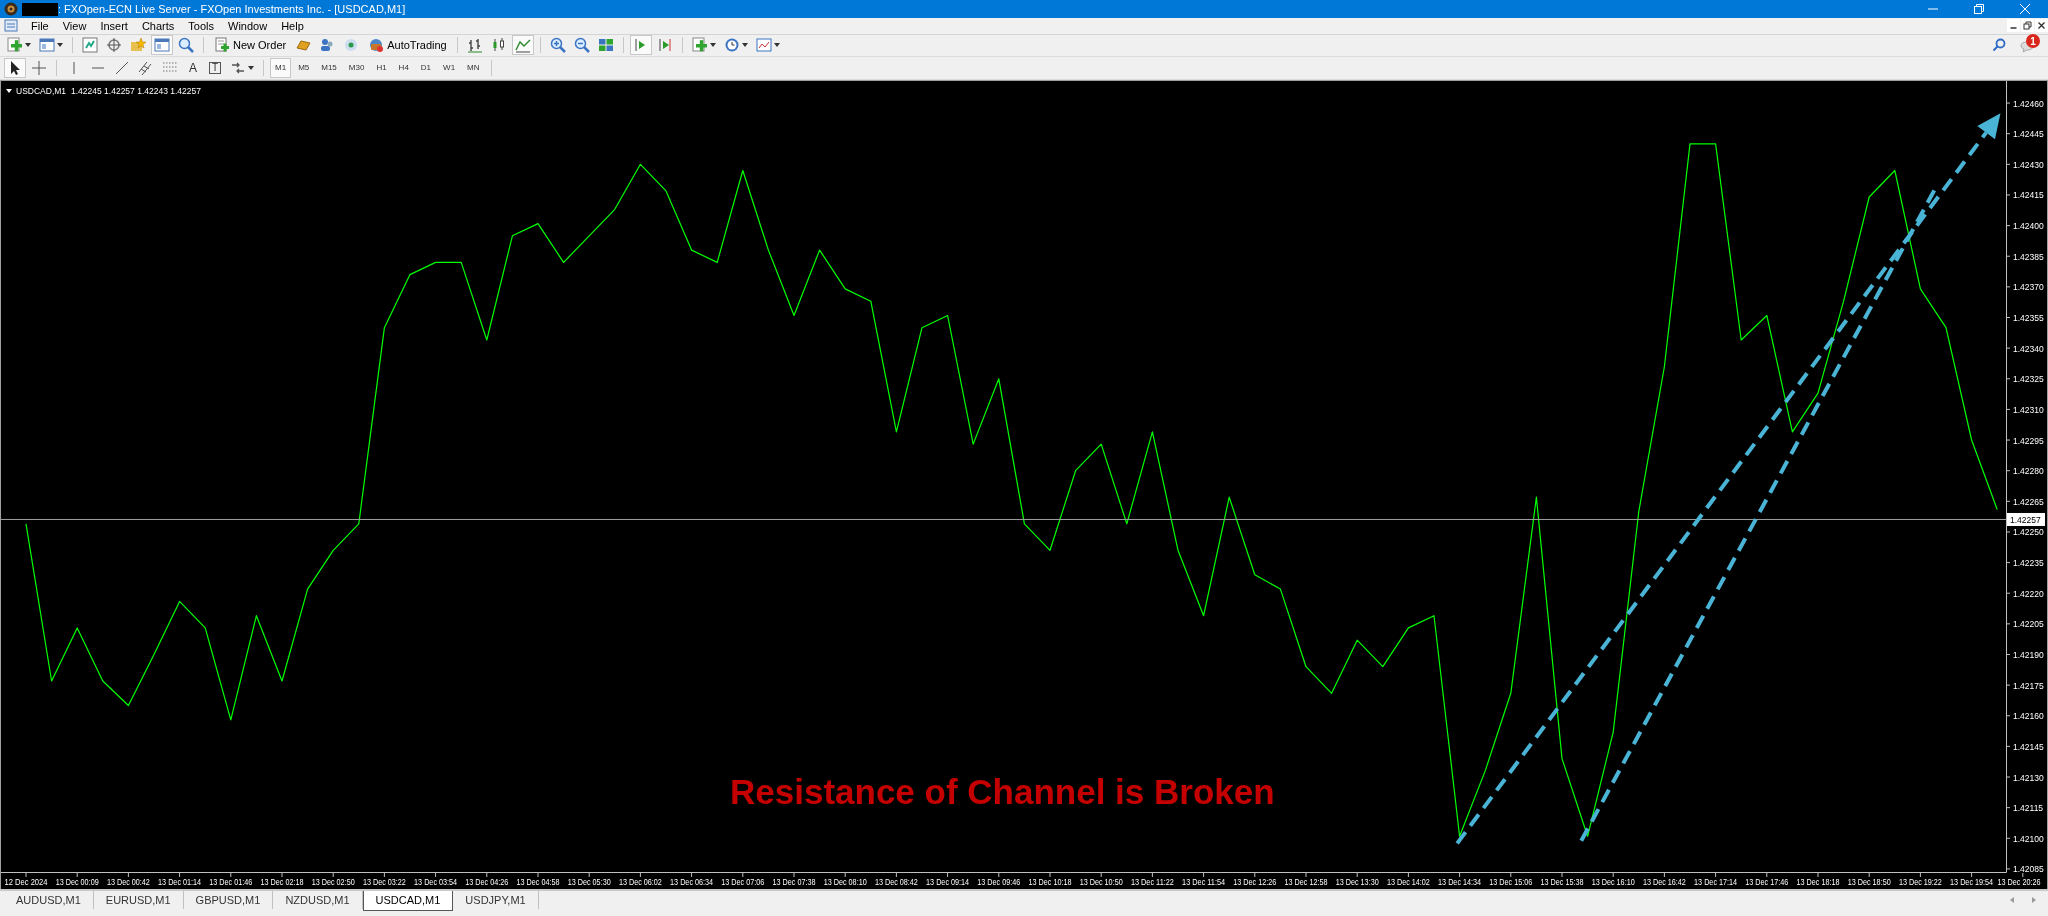  What do you see at coordinates (490, 881) in the screenshot?
I see `time-axis-label: 13 Dec 04:26` at bounding box center [490, 881].